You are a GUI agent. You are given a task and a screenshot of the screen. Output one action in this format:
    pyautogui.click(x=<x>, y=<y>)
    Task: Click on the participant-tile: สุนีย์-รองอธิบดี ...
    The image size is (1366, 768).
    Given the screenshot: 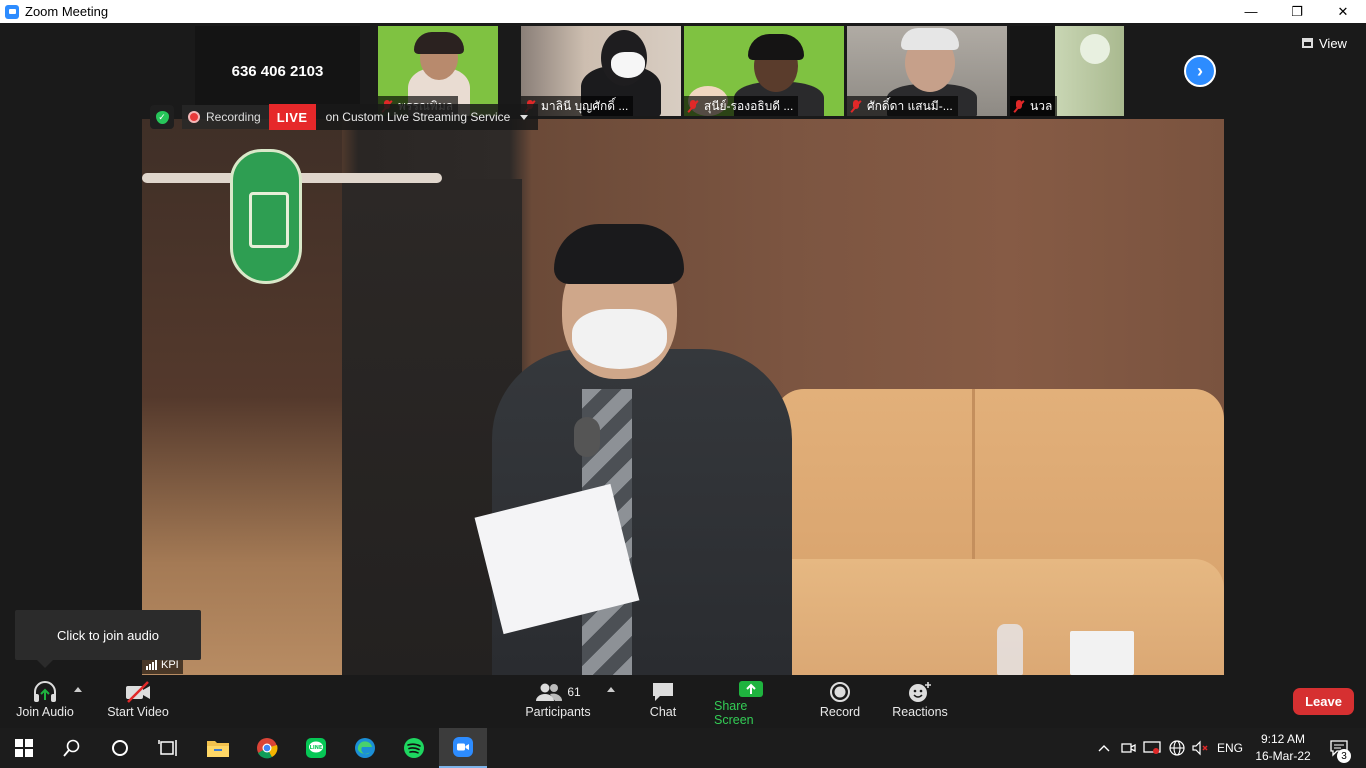 What is the action you would take?
    pyautogui.click(x=764, y=71)
    